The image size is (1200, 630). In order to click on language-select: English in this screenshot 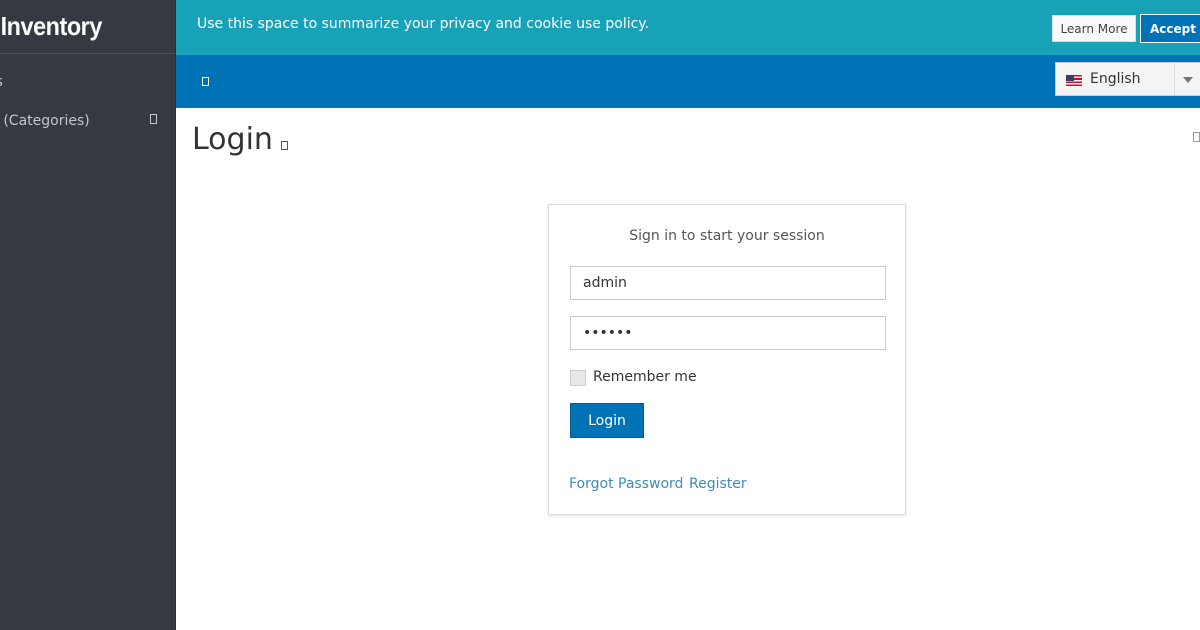, I will do `click(1127, 79)`.